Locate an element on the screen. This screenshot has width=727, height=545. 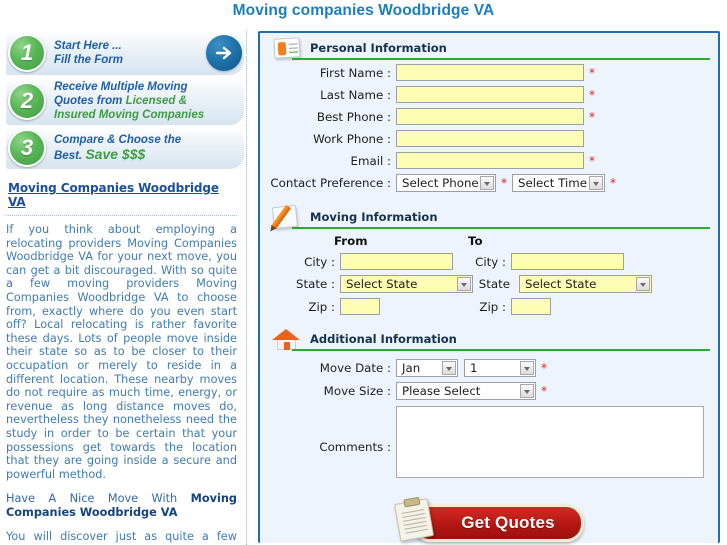
sidebar-divider is located at coordinates (121, 215).